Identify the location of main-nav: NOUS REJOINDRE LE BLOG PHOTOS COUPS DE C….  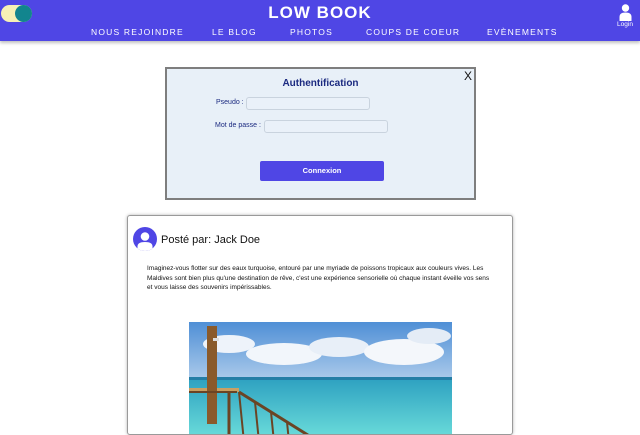
(320, 33).